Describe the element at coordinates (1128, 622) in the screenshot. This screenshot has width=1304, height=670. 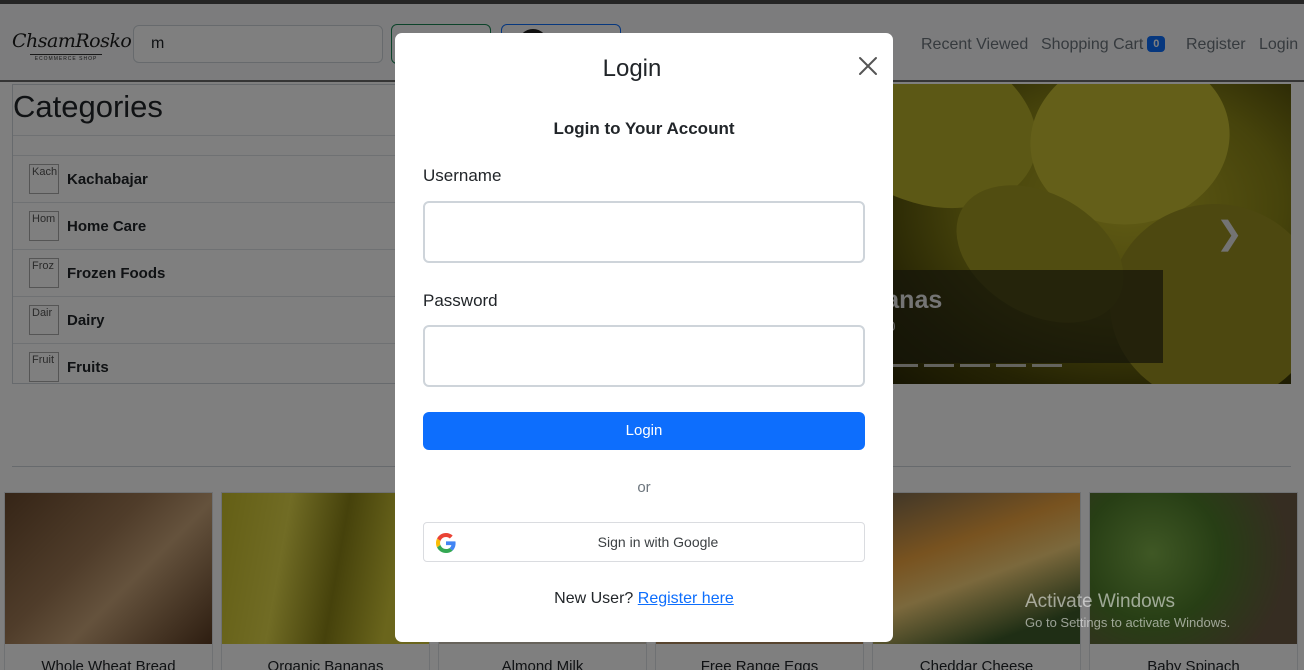
I see `watermark-subtitle: Go to Settings to activate Windows.` at that location.